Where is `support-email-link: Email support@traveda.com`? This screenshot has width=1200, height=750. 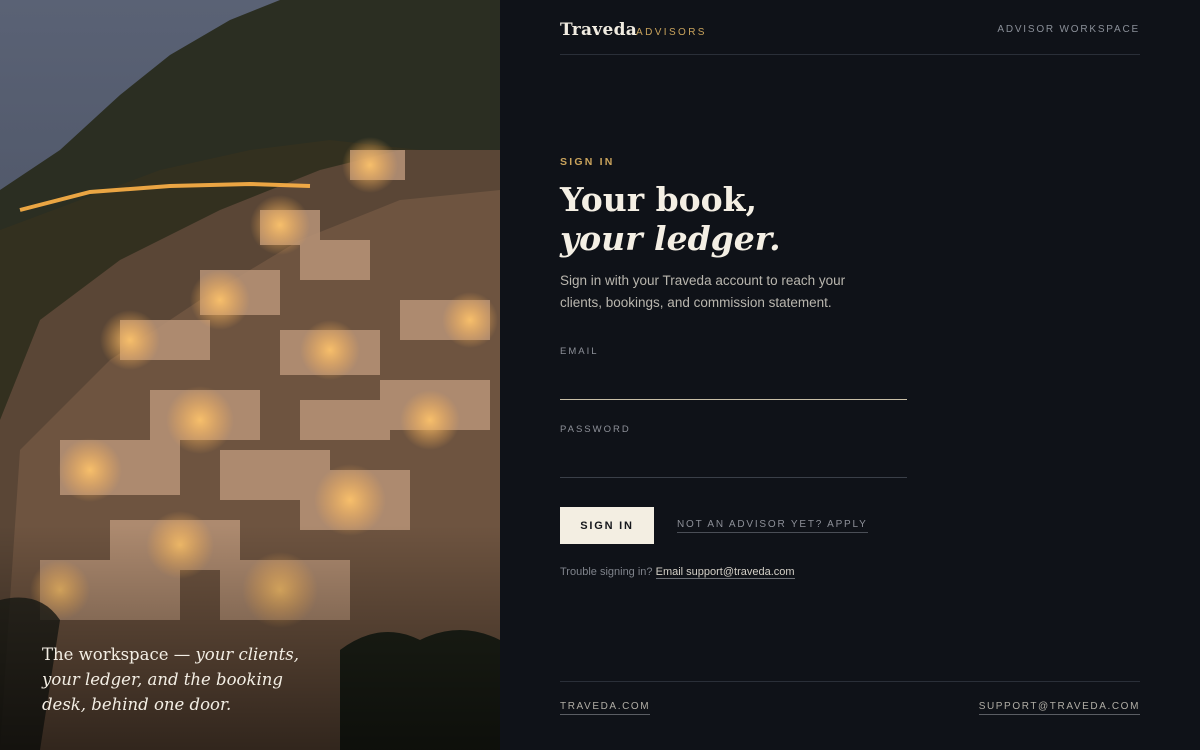
support-email-link: Email support@traveda.com is located at coordinates (725, 572).